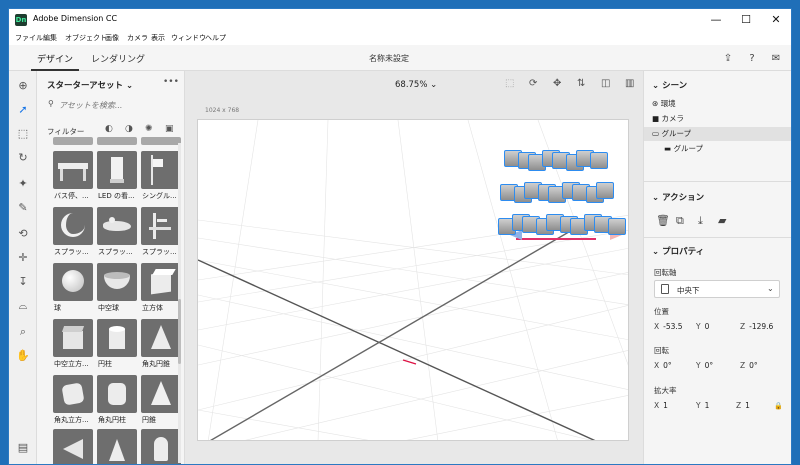 The image size is (800, 465). I want to click on menu-image: 画像, so click(112, 38).